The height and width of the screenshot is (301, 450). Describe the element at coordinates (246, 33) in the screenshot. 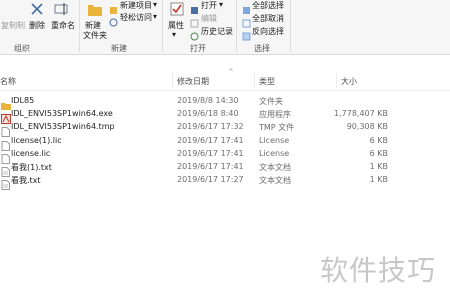

I see `invert-selection-icon` at that location.